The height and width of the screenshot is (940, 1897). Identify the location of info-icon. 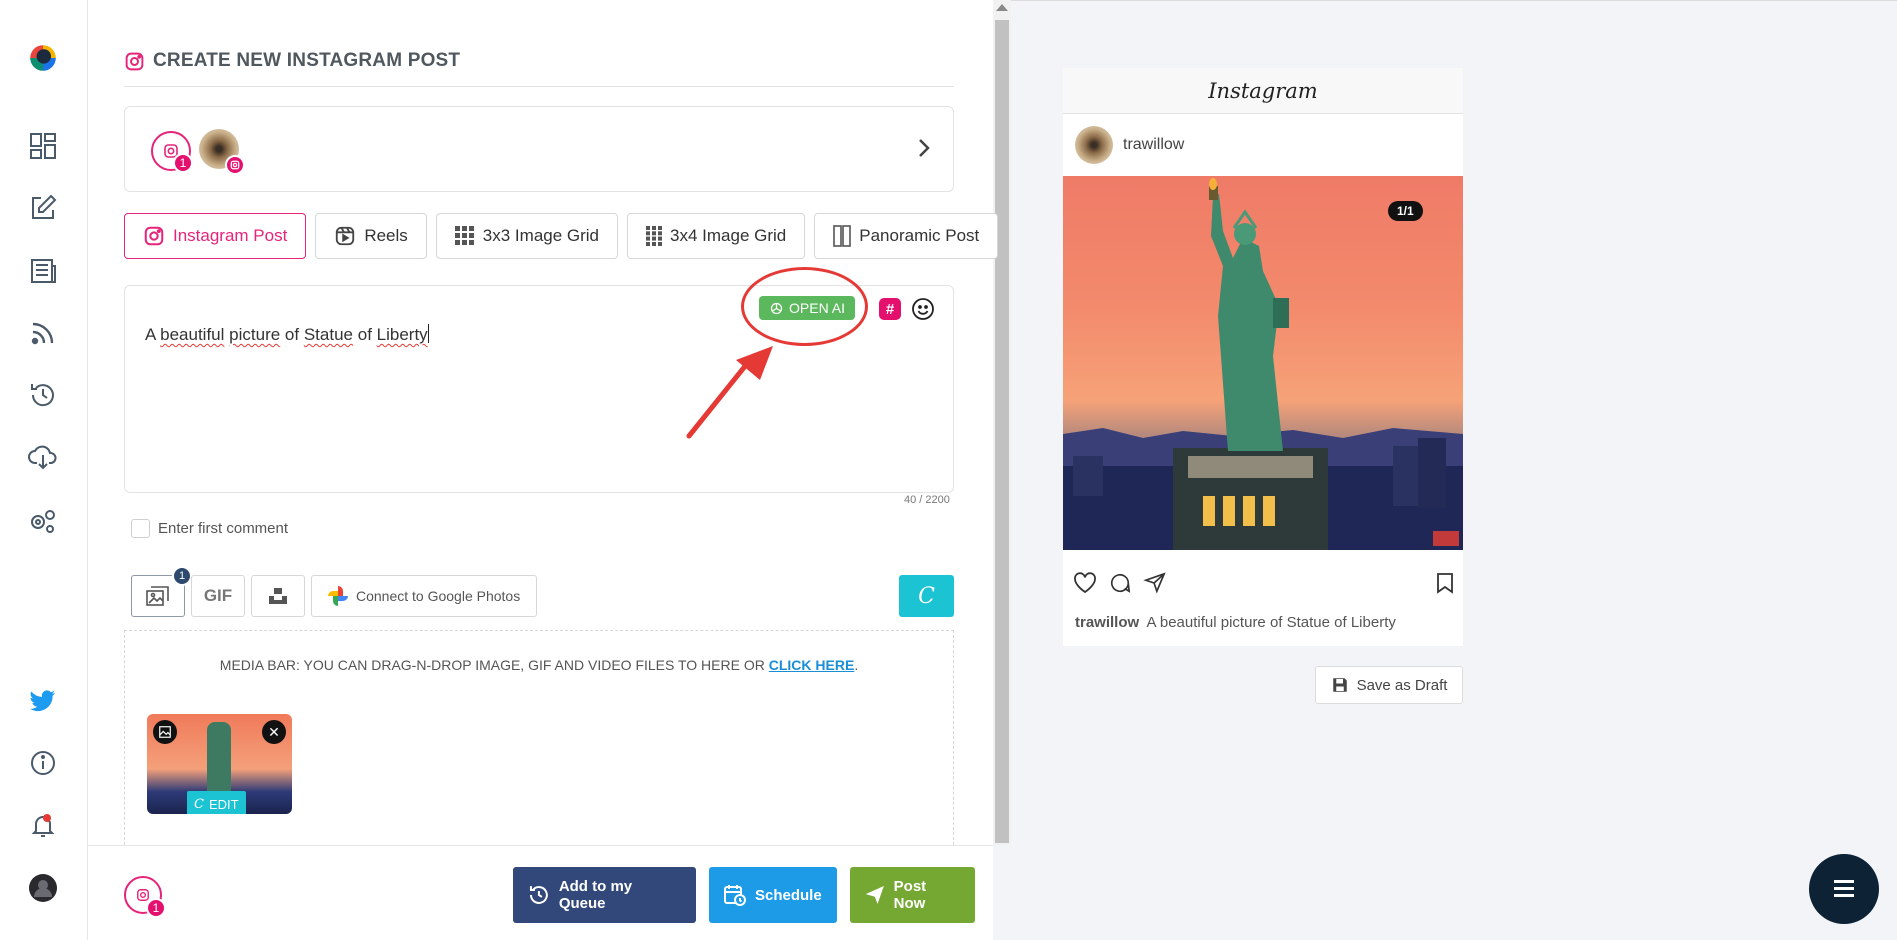
(43, 763).